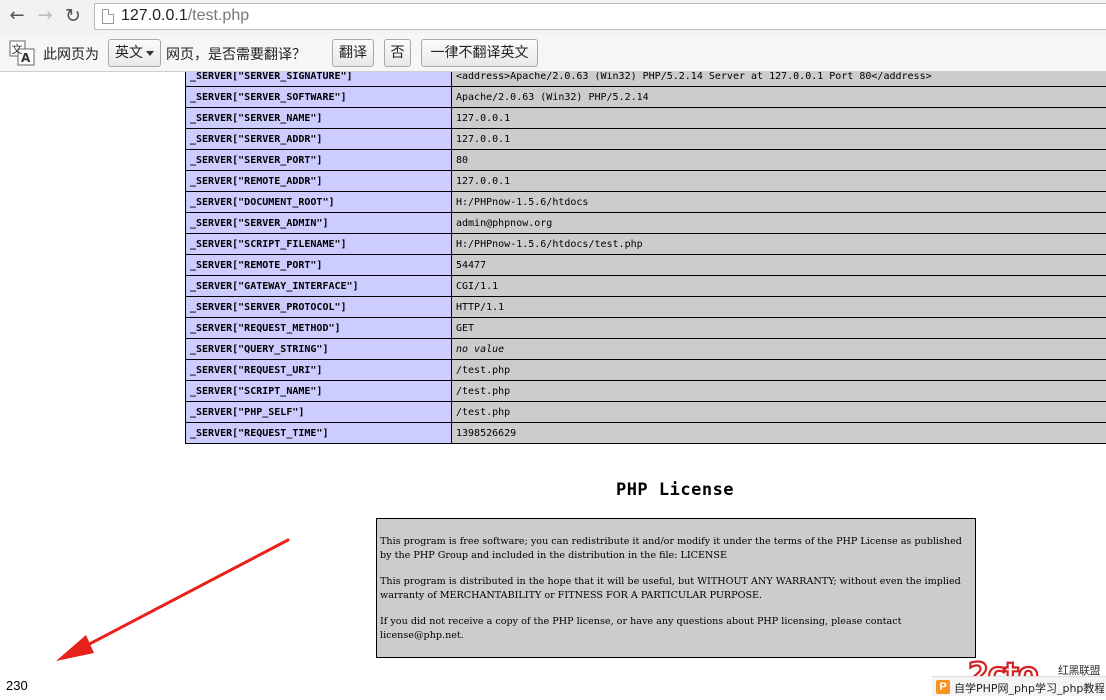 The image size is (1106, 700). Describe the element at coordinates (778, 349) in the screenshot. I see `variable-value-cell: no value` at that location.